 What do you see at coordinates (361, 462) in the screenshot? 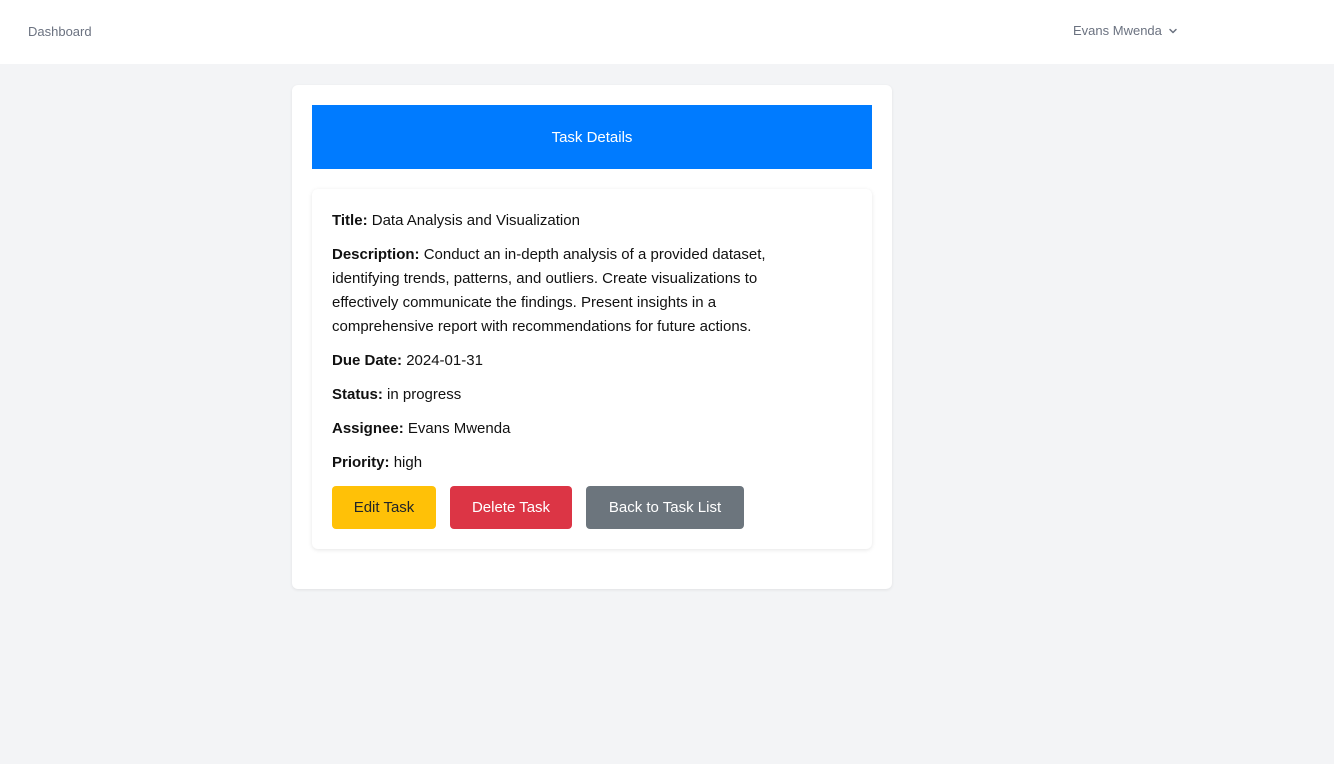
I see `task-priority-label: Priority:` at bounding box center [361, 462].